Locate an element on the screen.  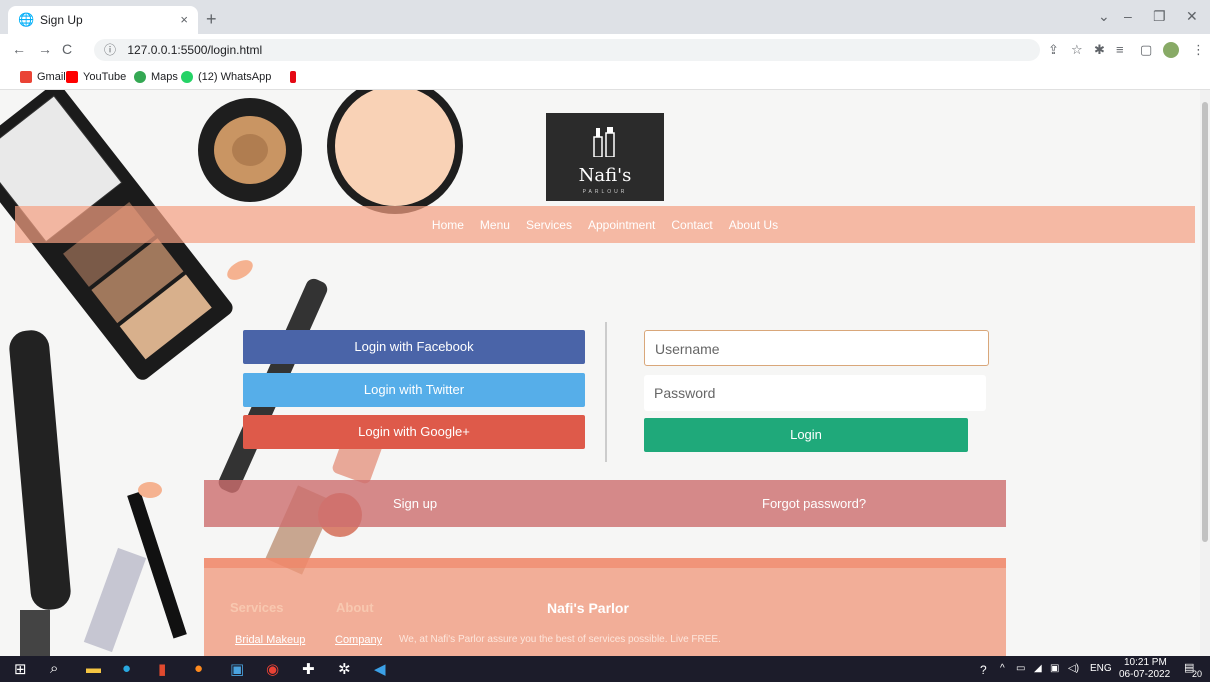
footer-link-bridal-makeup: Bridal Makeup is located at coordinates (270, 640).